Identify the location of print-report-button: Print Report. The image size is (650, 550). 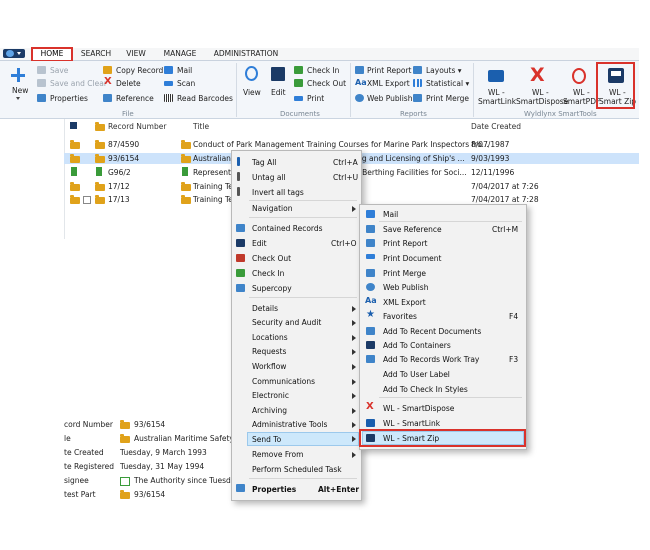
(389, 70).